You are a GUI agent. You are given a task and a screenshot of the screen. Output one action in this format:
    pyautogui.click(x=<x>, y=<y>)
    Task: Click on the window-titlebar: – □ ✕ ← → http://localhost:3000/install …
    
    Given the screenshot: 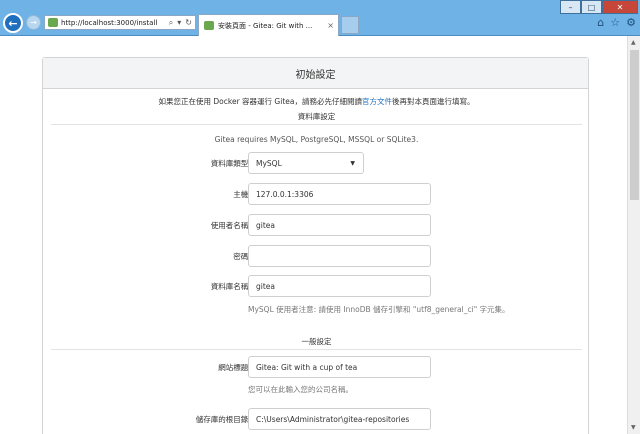 What is the action you would take?
    pyautogui.click(x=320, y=18)
    